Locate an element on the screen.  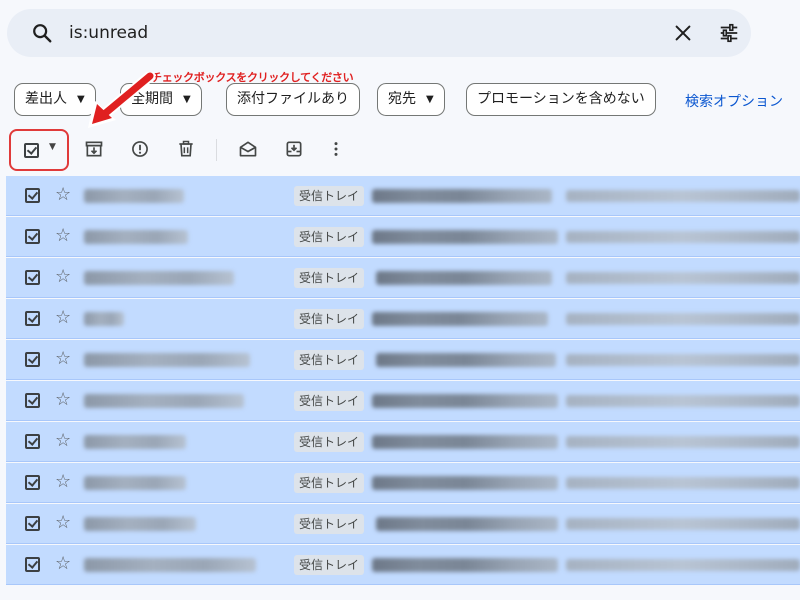
chip-to: 宛先 ▼ is located at coordinates (411, 99).